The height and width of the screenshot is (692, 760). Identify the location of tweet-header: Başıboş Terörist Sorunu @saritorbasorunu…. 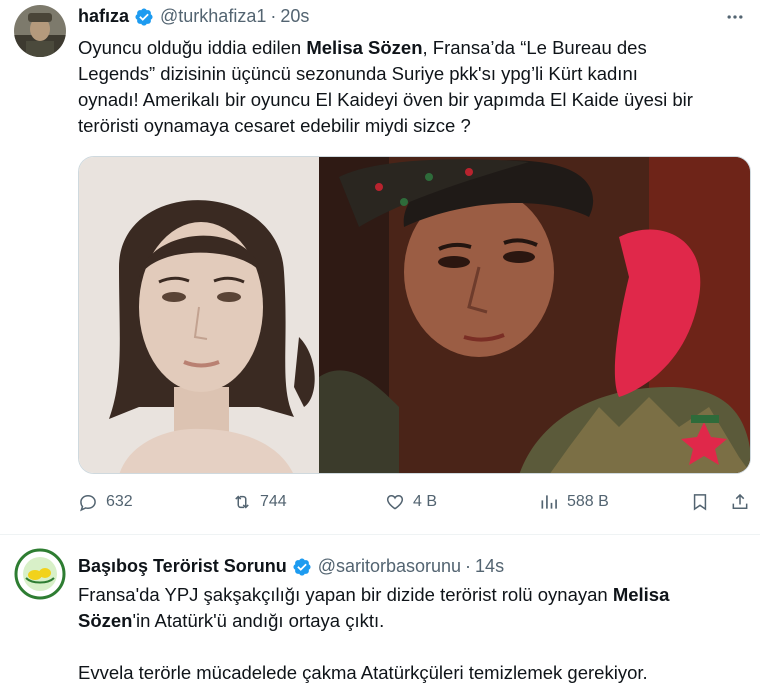
(291, 566).